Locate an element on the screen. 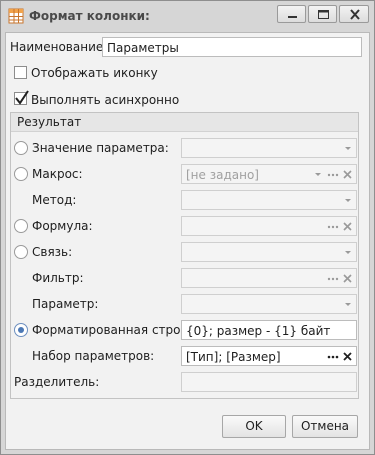 The image size is (375, 455). macro-field: [не задано] is located at coordinates (269, 174).